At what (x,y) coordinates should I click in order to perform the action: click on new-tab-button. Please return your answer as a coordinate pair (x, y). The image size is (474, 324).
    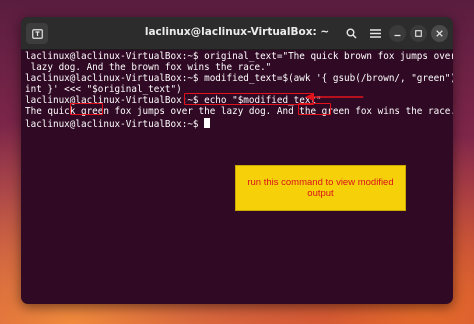
    Looking at the image, I should click on (37, 33).